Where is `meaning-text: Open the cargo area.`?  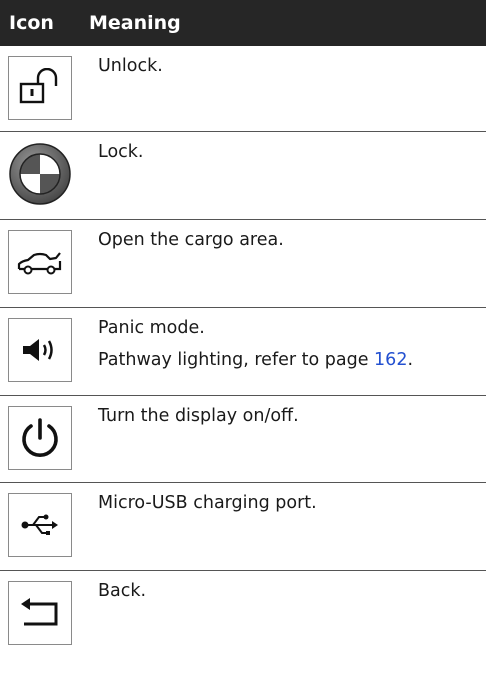 meaning-text: Open the cargo area. is located at coordinates (191, 240).